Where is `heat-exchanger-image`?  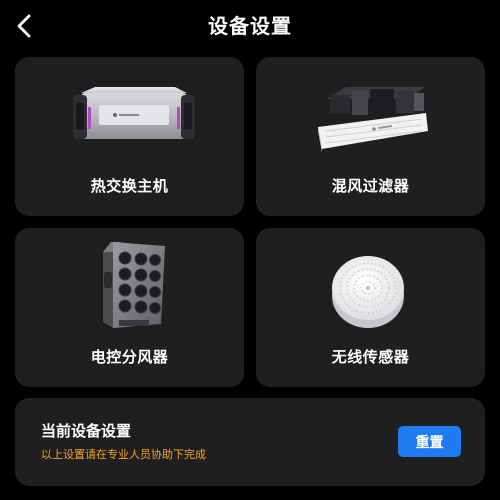 heat-exchanger-image is located at coordinates (134, 113).